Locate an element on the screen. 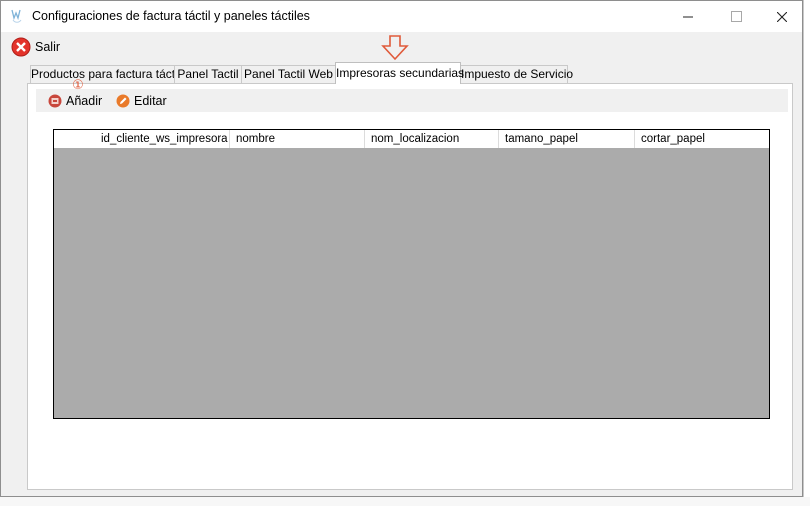  close-icon is located at coordinates (782, 16).